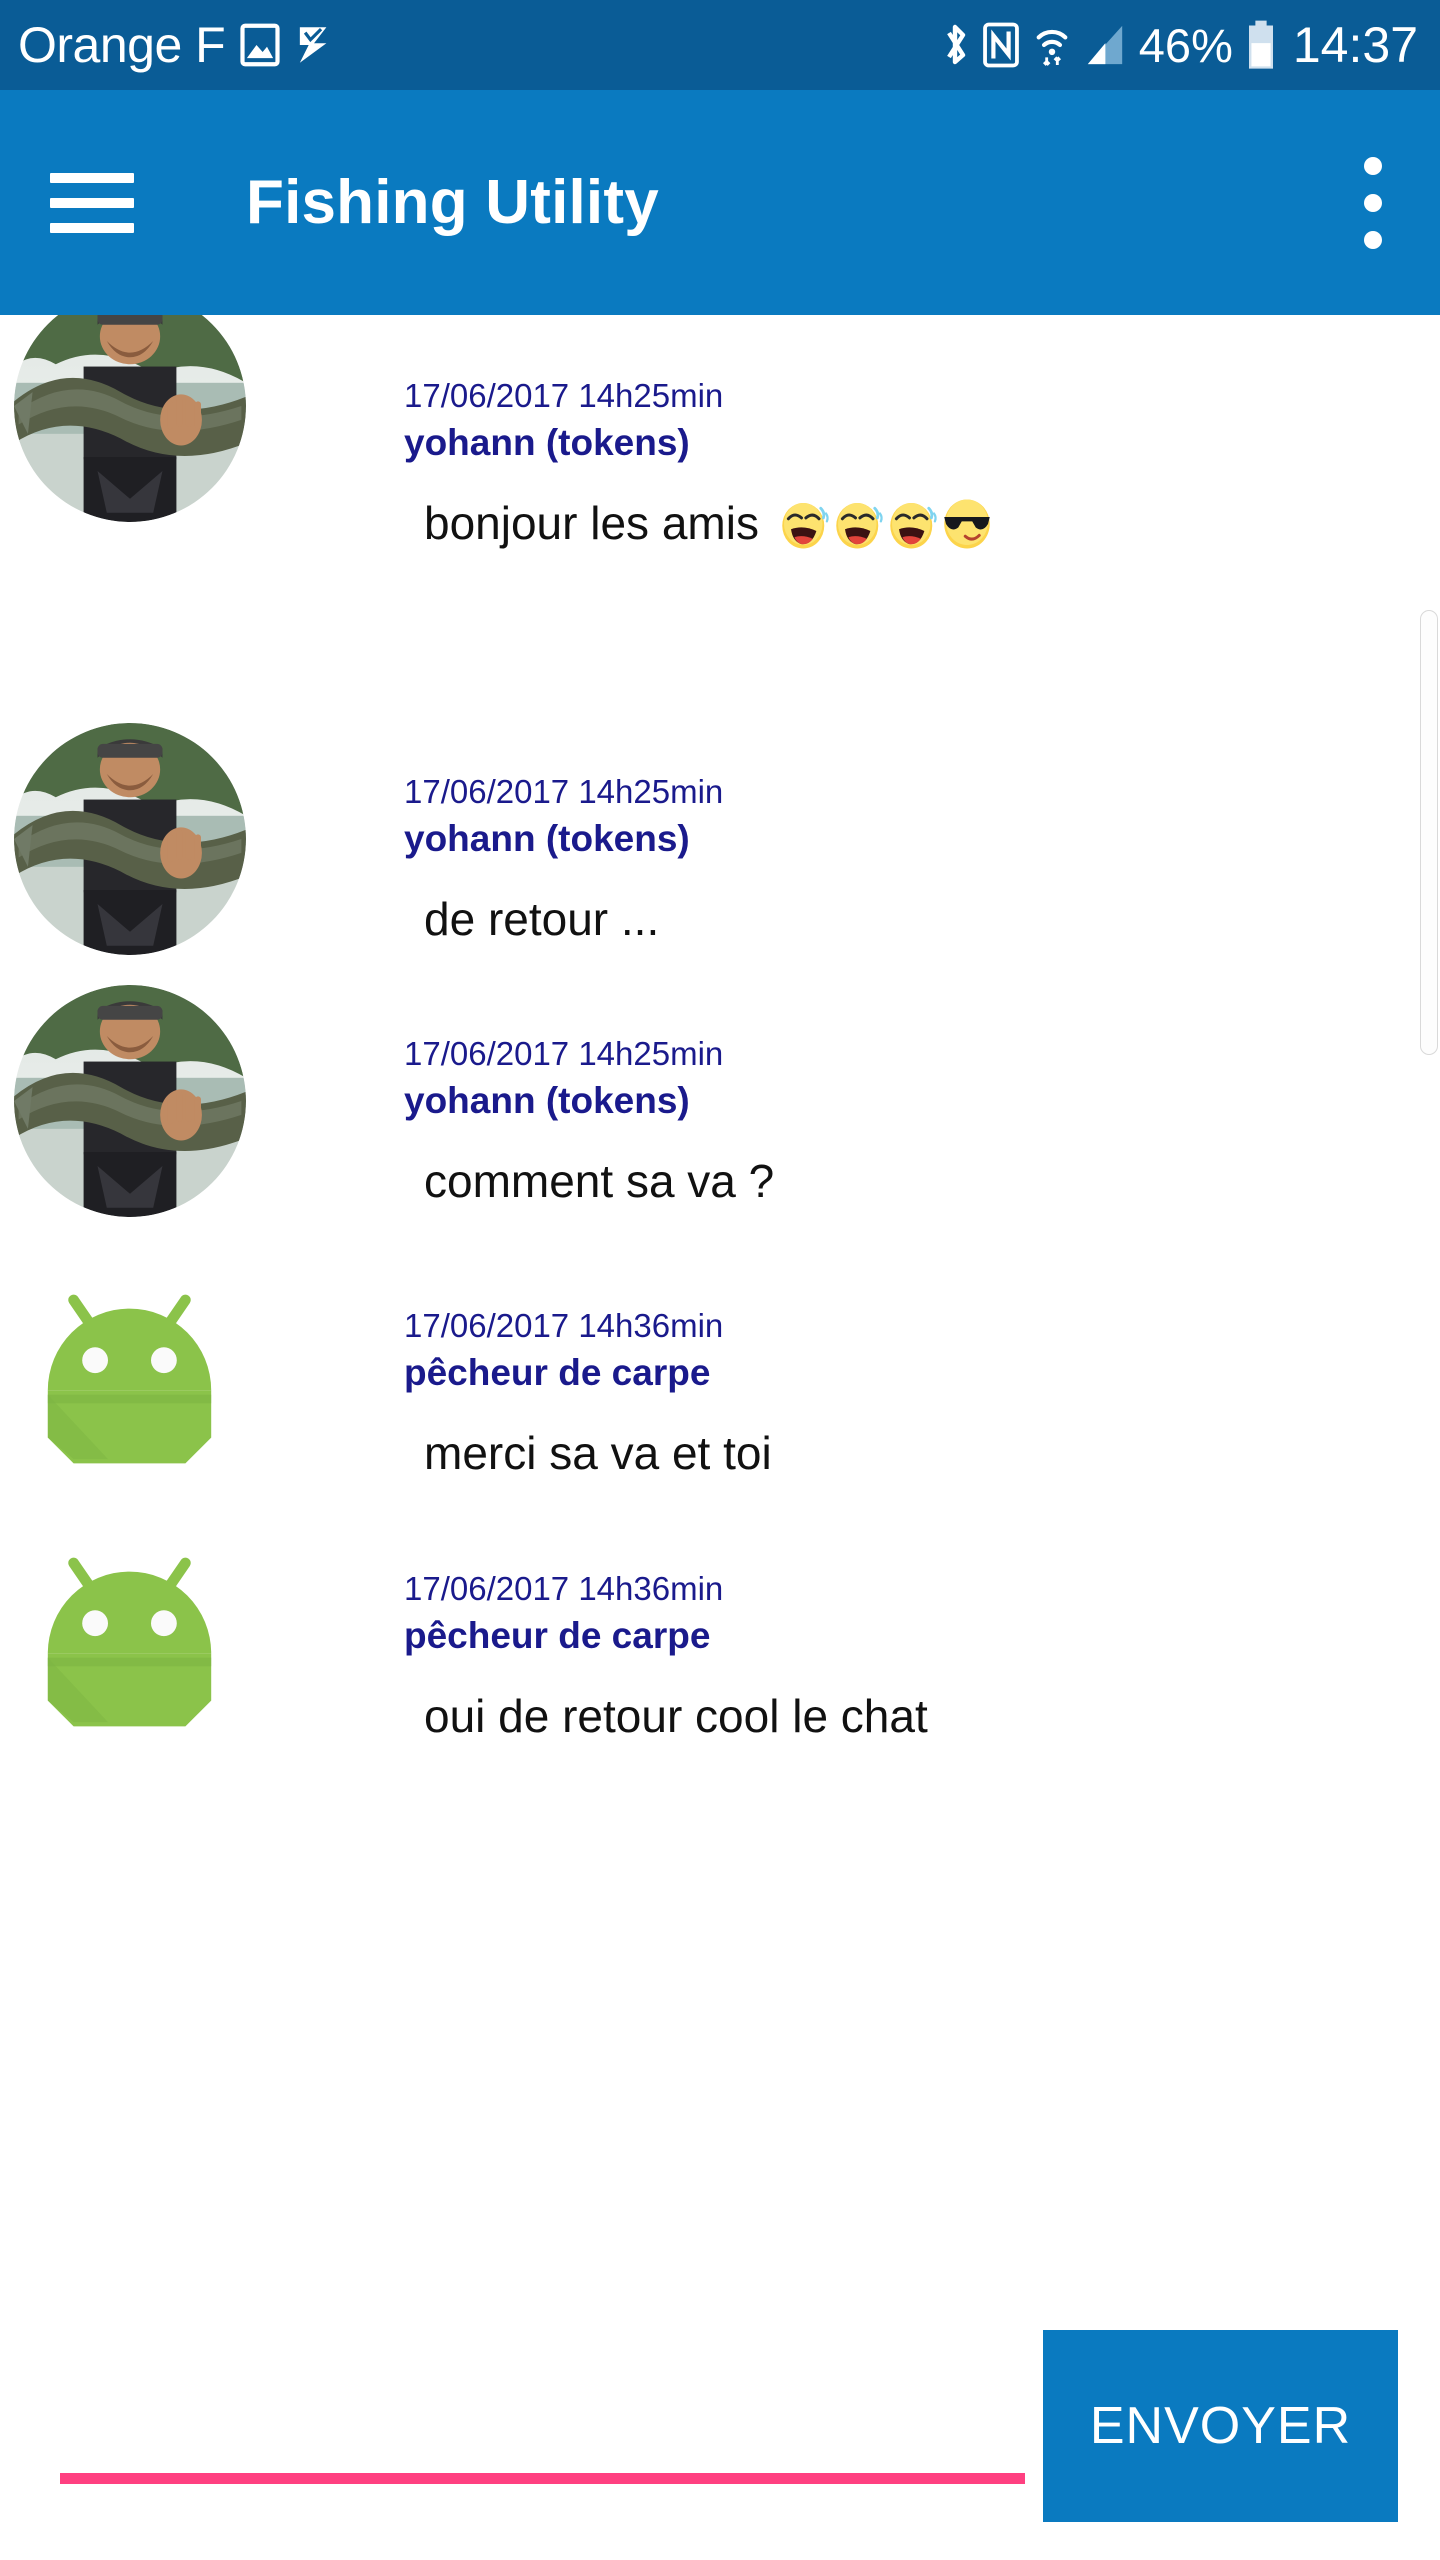  I want to click on status-bar-right: 46% 14:37, so click(1179, 45).